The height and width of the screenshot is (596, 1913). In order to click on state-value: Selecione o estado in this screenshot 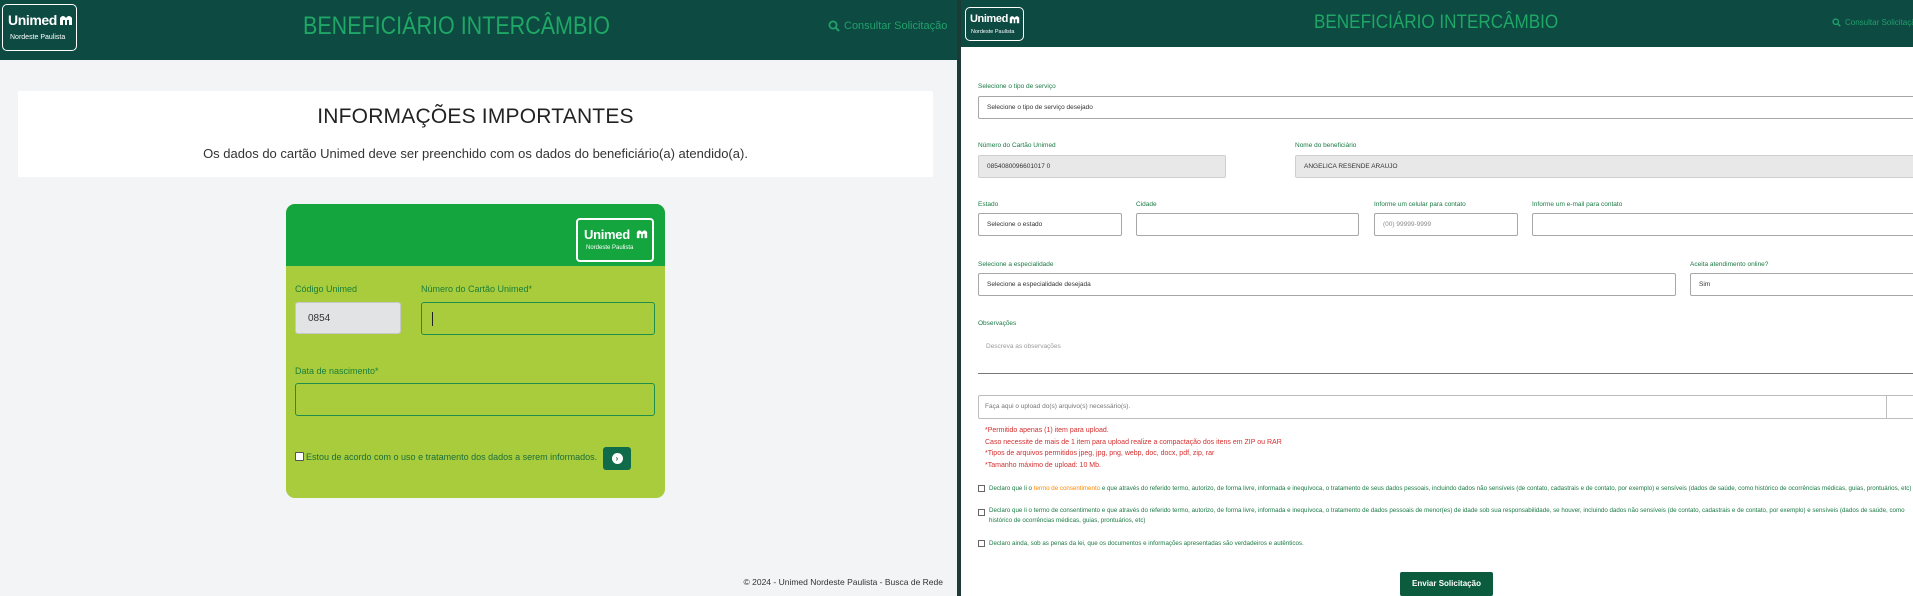, I will do `click(1015, 224)`.